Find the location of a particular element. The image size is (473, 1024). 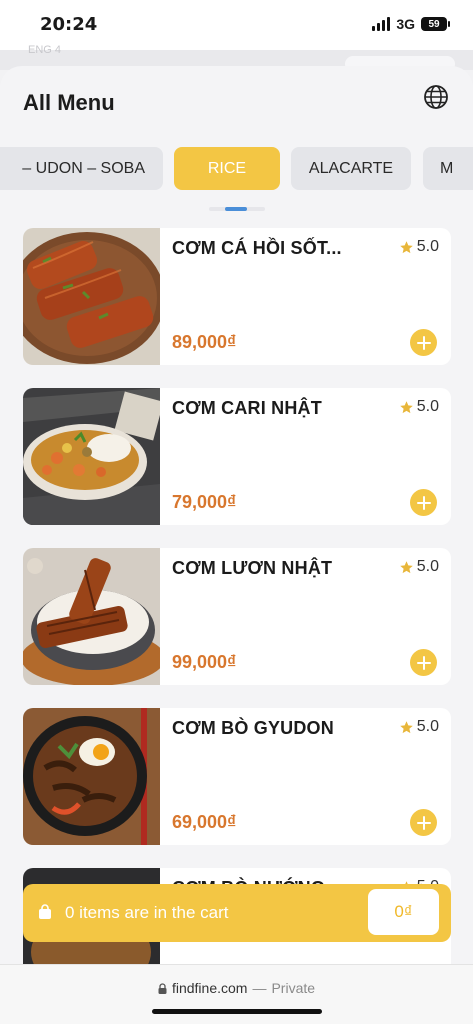

home-indicator is located at coordinates (237, 1011).